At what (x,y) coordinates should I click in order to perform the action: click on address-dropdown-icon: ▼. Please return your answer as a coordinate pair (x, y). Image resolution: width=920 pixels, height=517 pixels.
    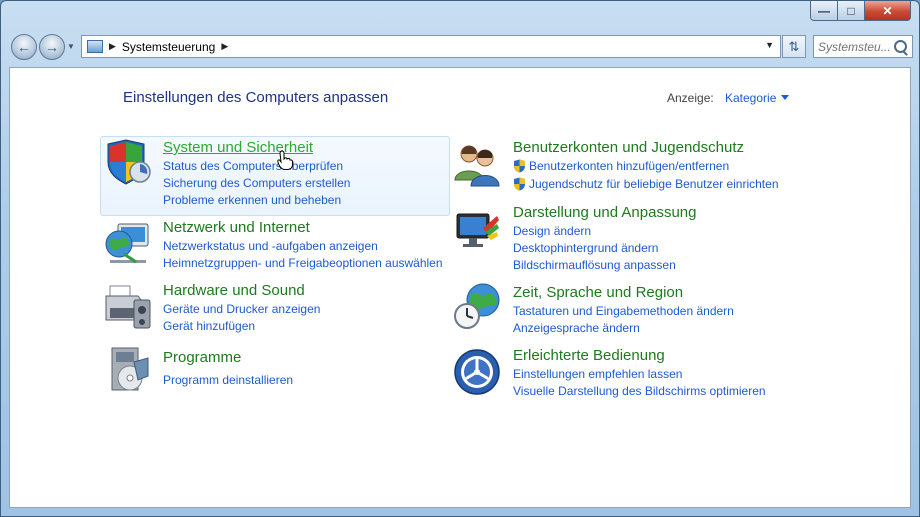
    Looking at the image, I should click on (769, 45).